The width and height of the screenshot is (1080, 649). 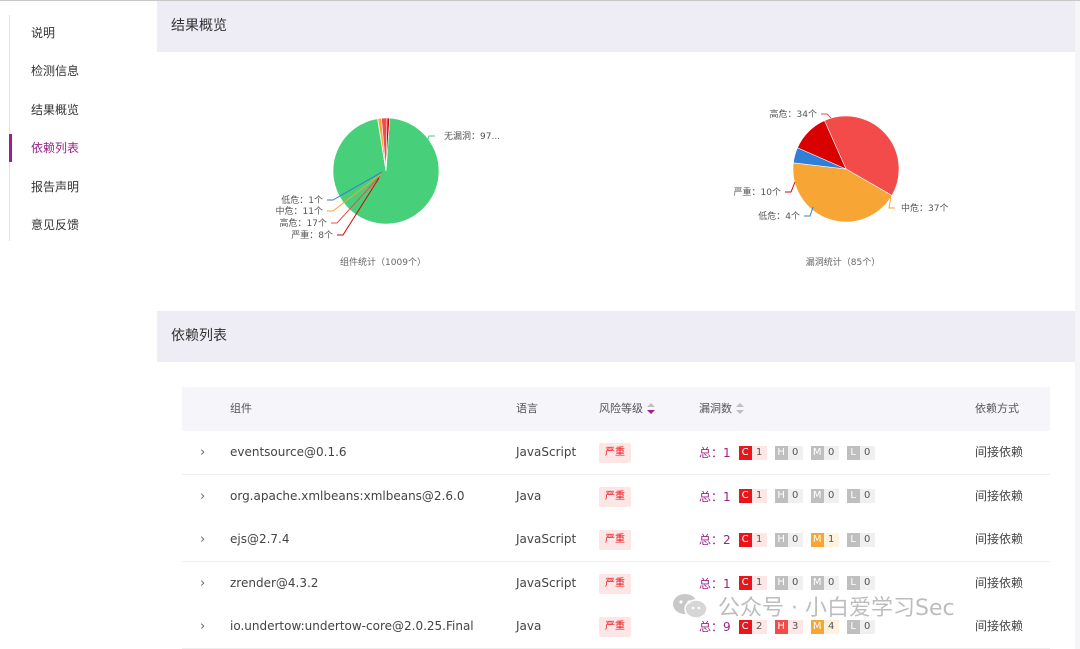 What do you see at coordinates (79, 110) in the screenshot?
I see `sidebar-item-overview: 结果概览` at bounding box center [79, 110].